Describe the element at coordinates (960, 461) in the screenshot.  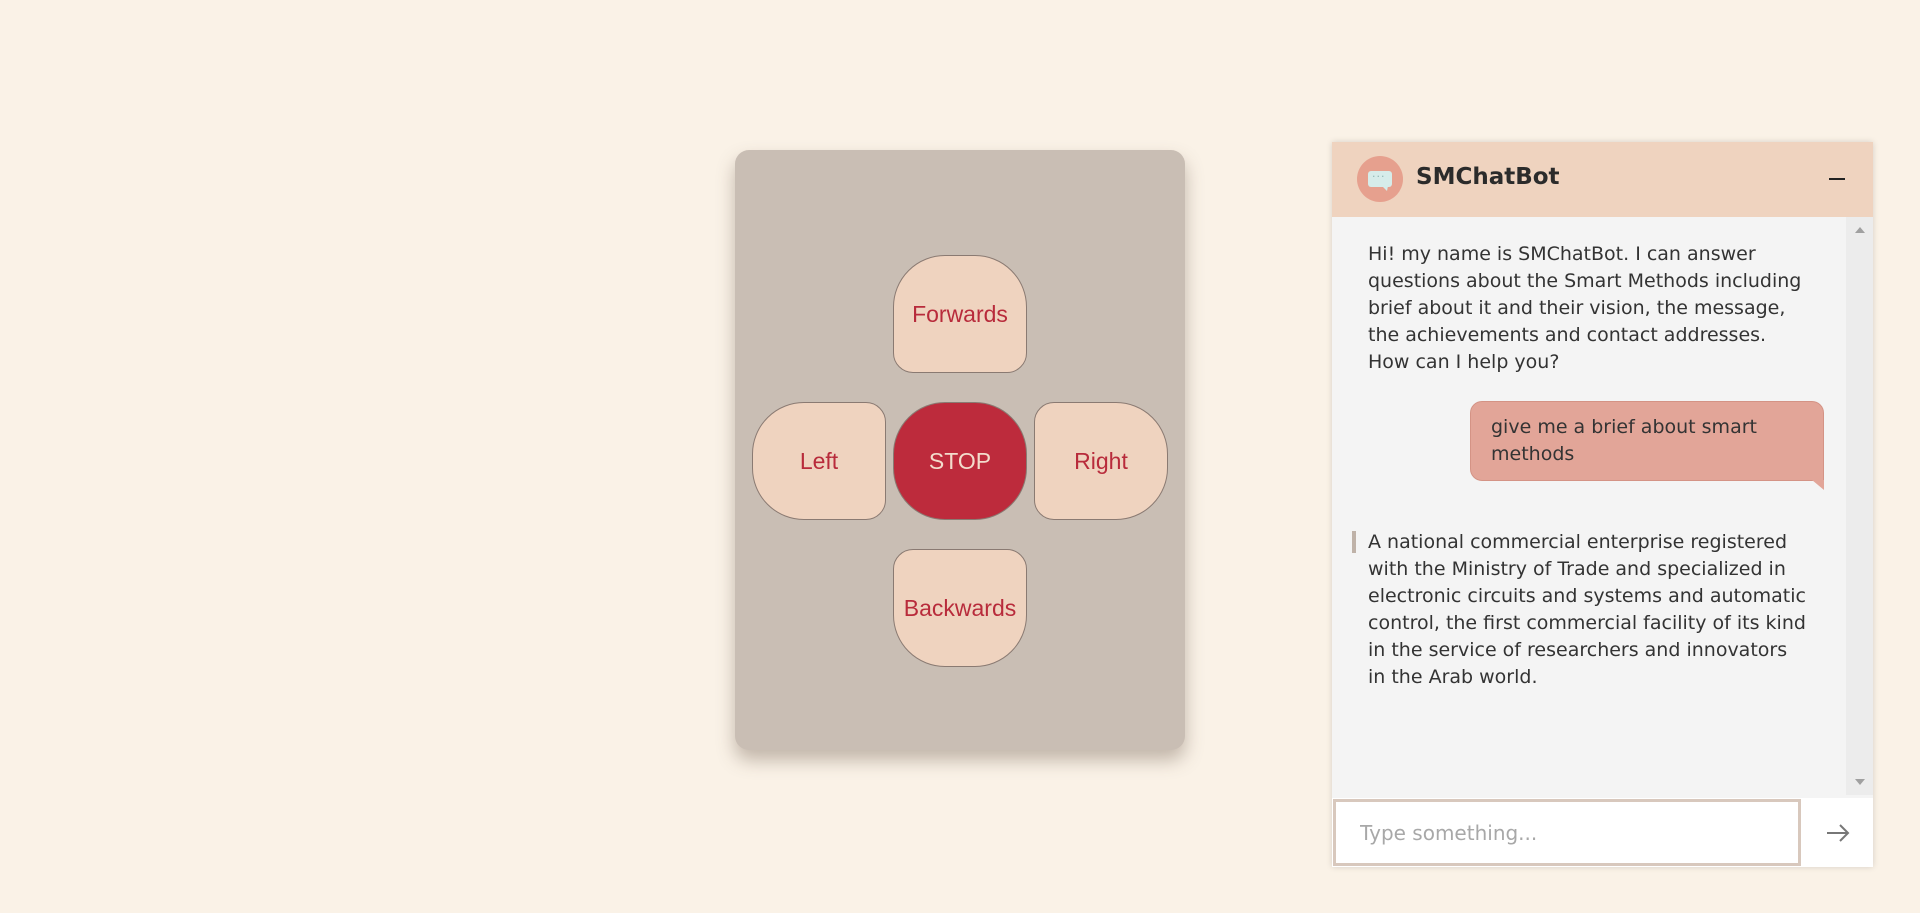
I see `stop-button: STOP` at that location.